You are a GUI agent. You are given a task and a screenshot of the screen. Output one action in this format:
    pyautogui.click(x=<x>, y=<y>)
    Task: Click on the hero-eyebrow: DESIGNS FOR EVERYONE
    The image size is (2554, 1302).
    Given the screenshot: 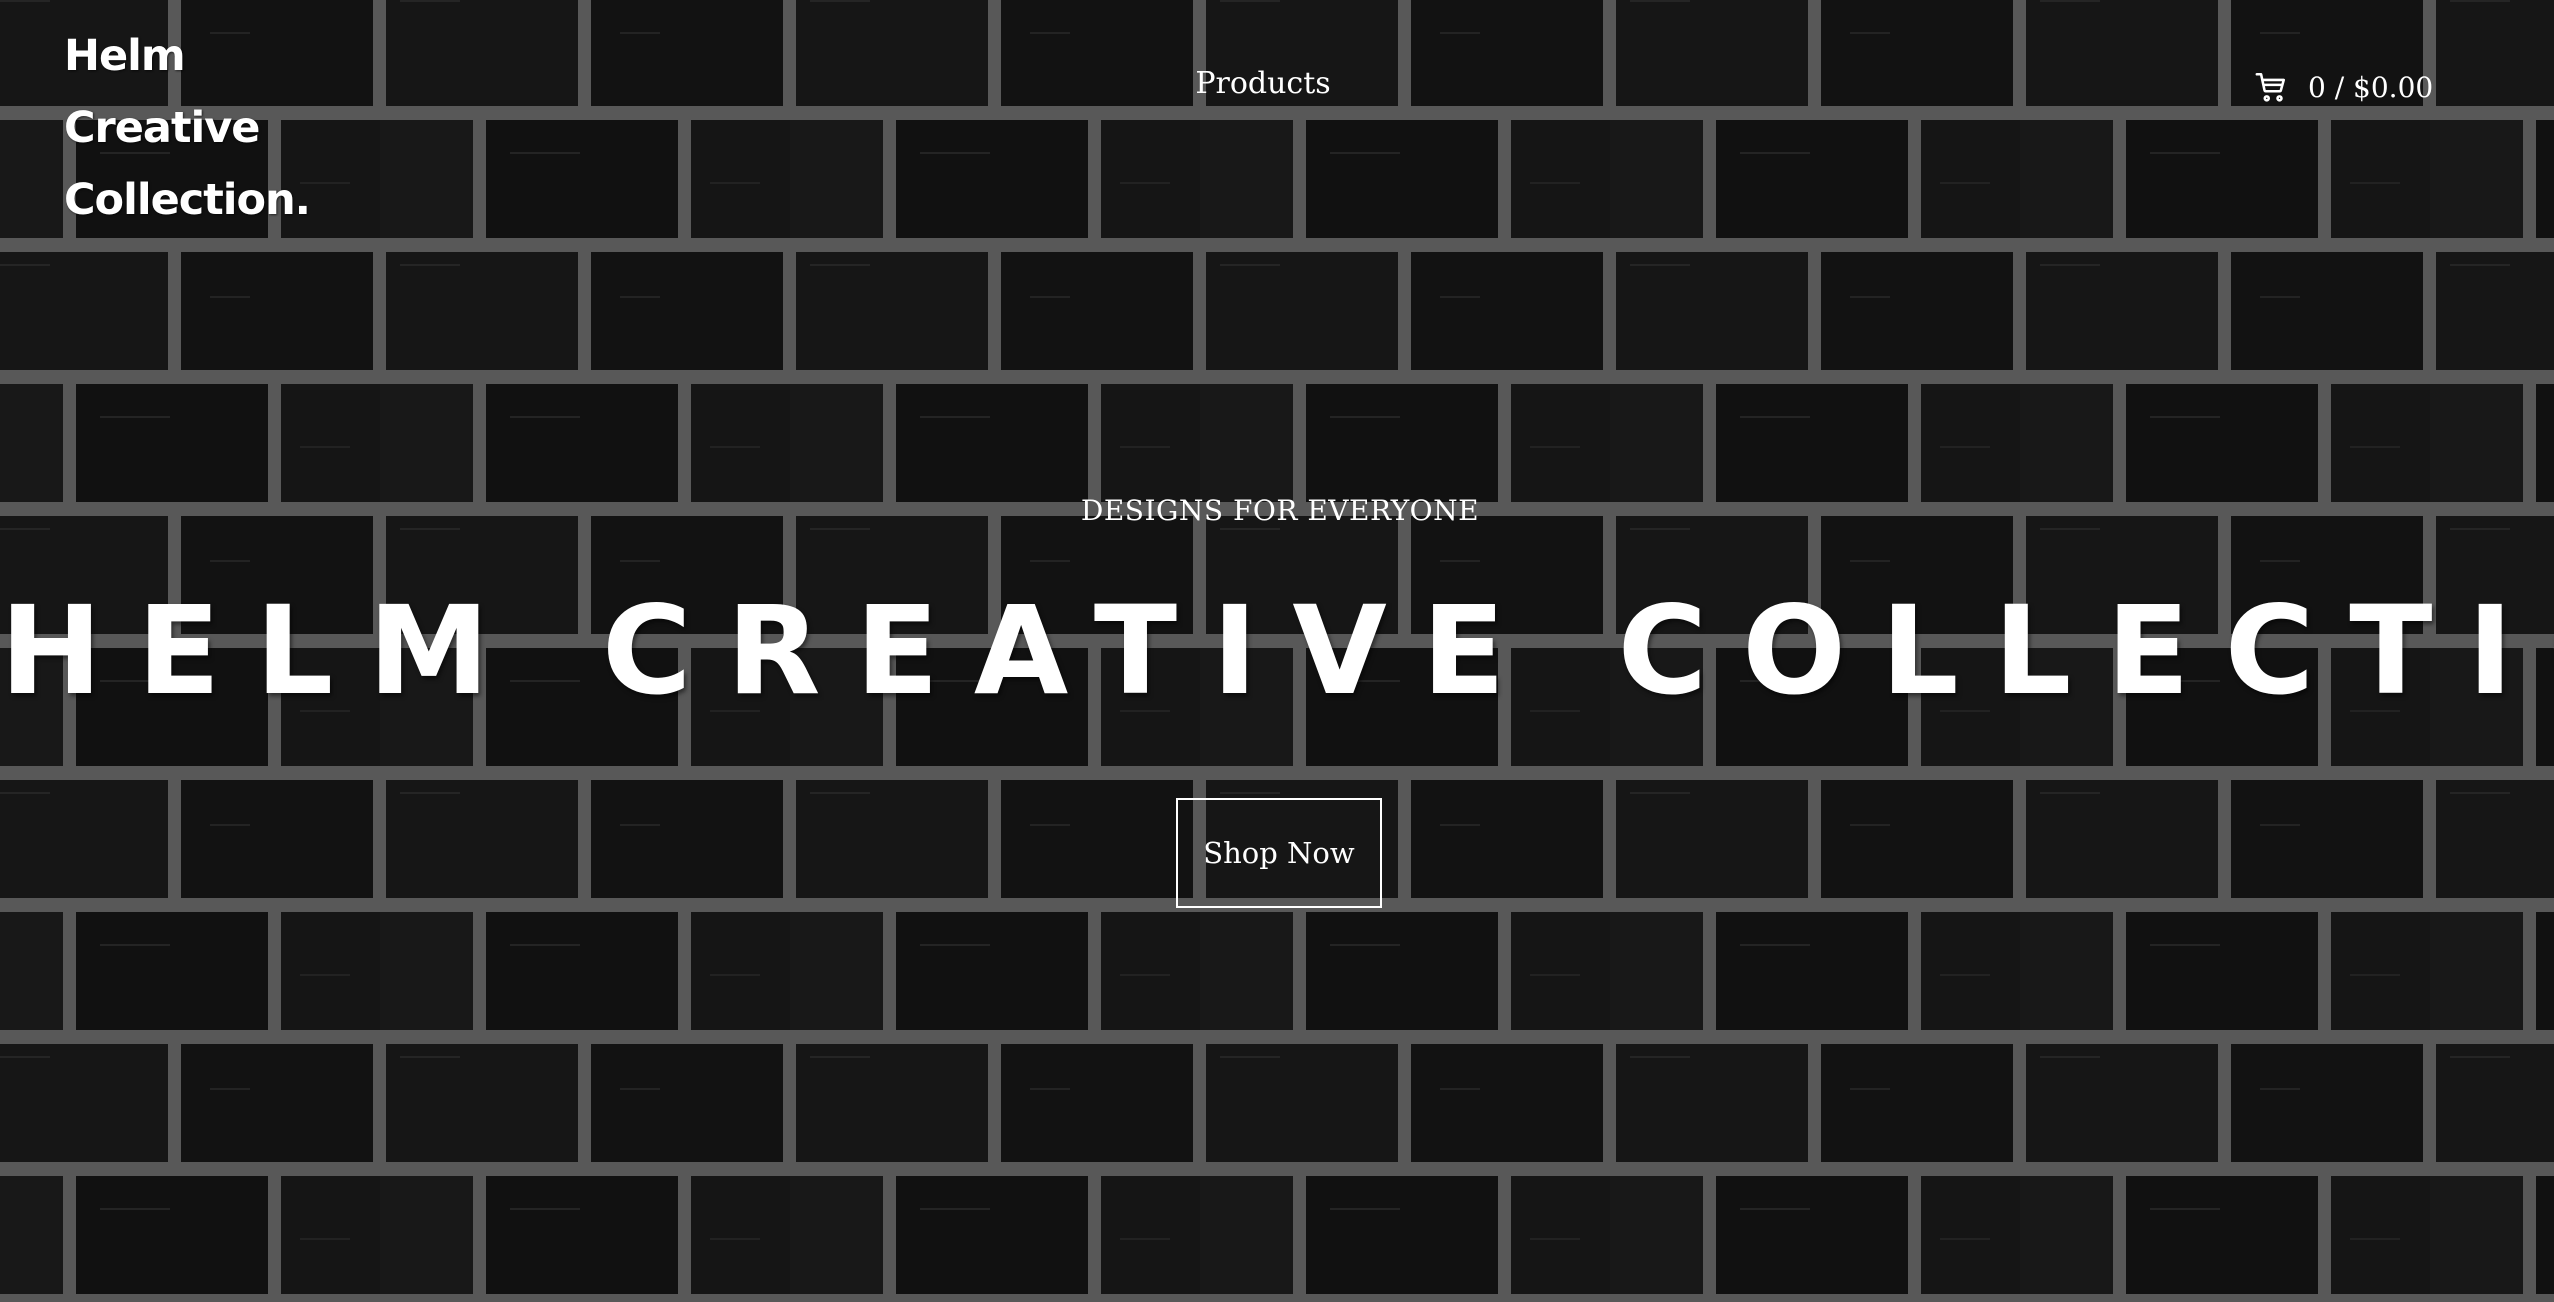 What is the action you would take?
    pyautogui.click(x=1280, y=510)
    